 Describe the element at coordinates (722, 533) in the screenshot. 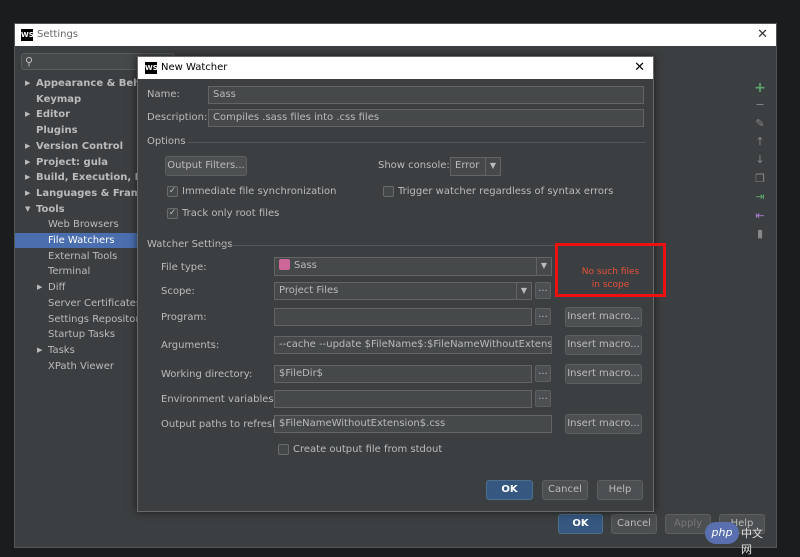

I see `watermark-logo: php` at that location.